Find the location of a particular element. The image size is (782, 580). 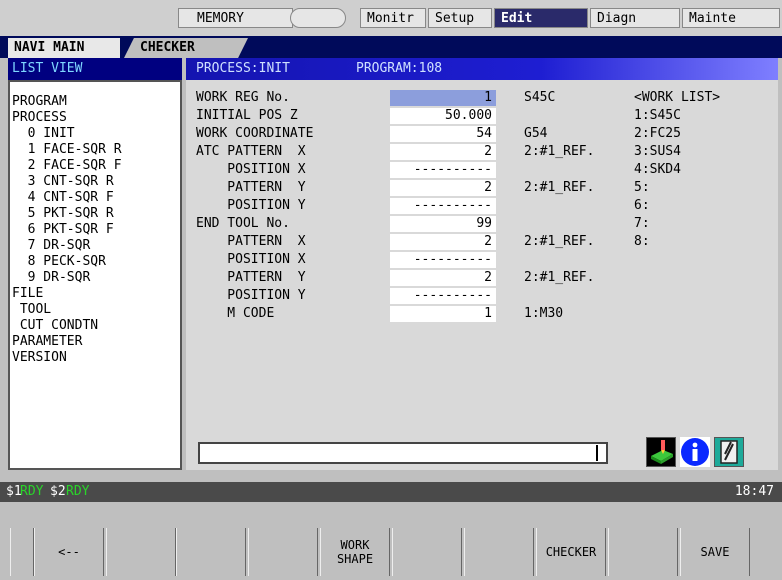

command-input is located at coordinates (403, 453).